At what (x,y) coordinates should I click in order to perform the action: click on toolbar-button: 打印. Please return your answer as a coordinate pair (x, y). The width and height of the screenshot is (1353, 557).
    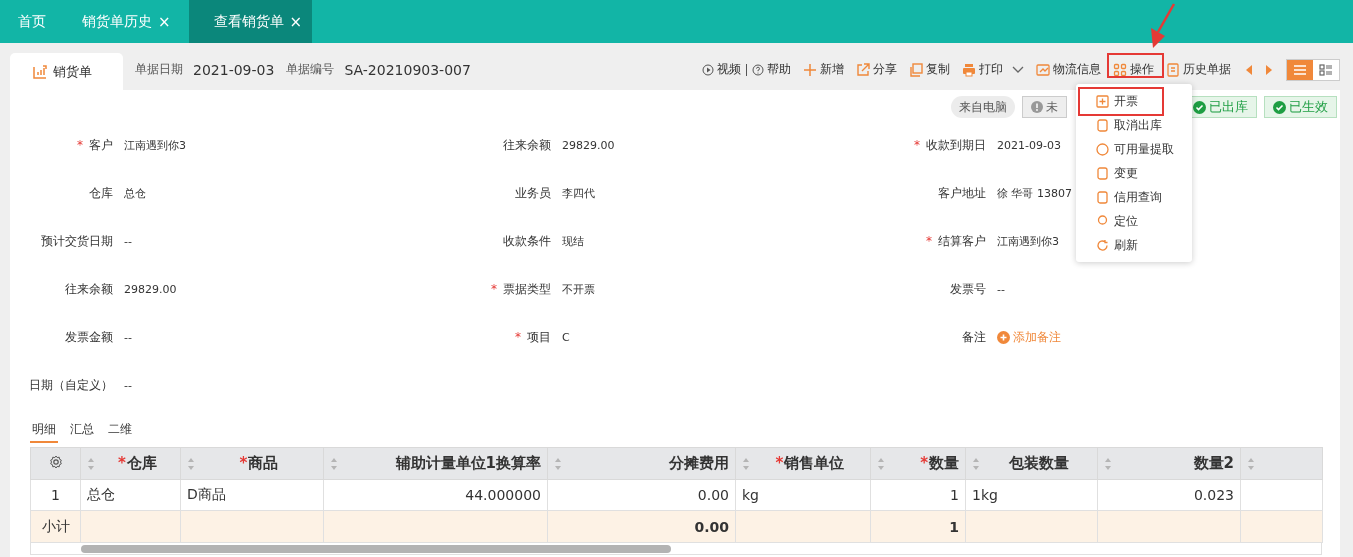
    Looking at the image, I should click on (993, 69).